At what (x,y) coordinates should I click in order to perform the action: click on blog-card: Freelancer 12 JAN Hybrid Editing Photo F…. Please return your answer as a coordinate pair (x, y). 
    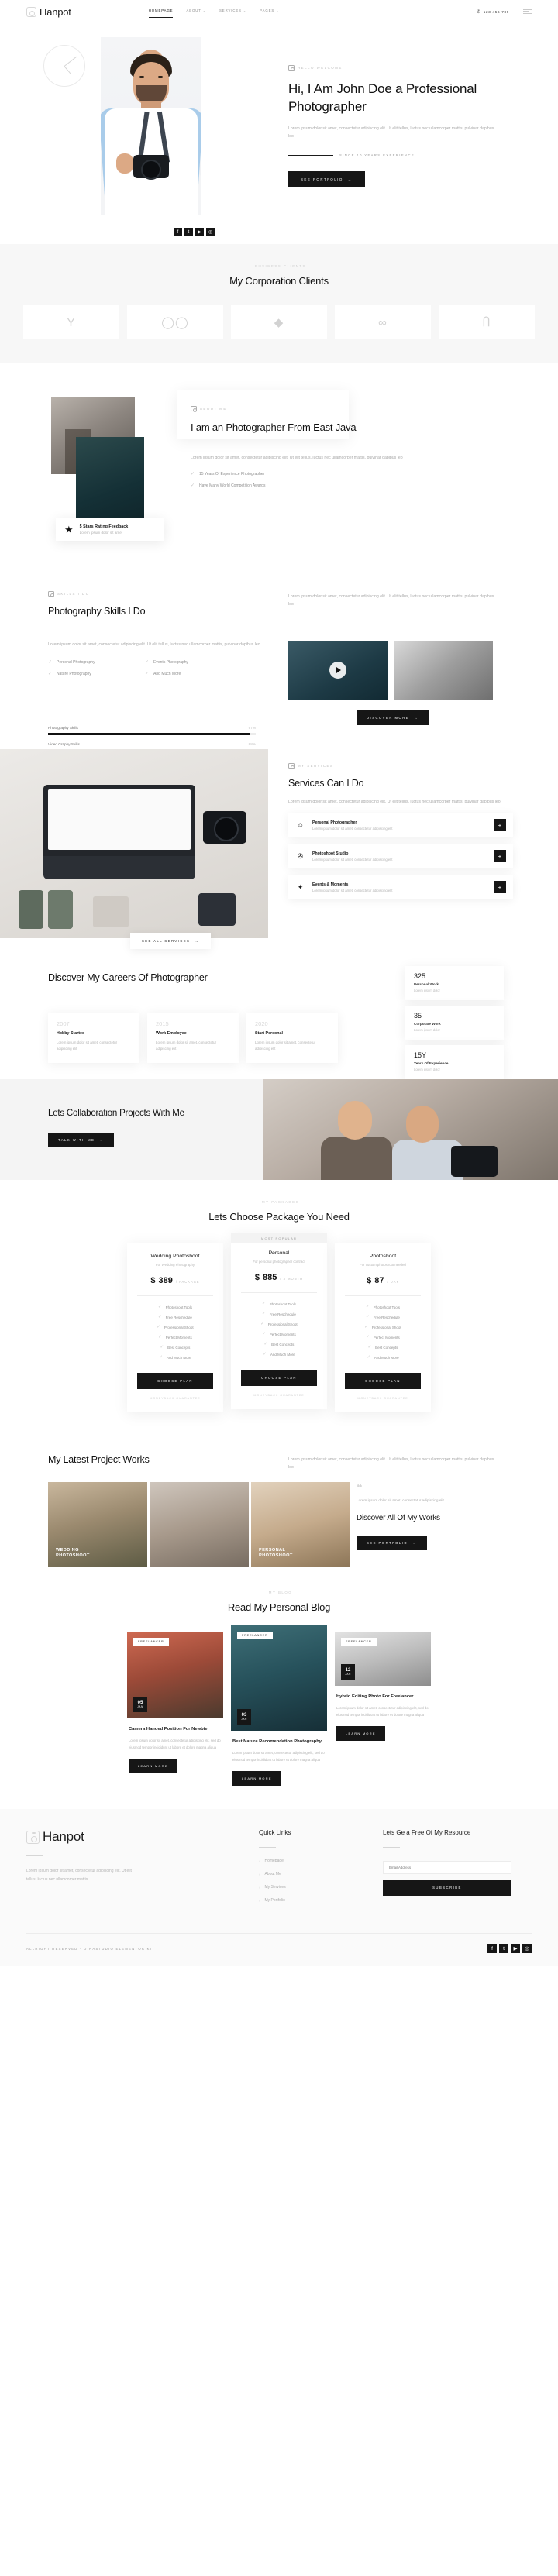
    Looking at the image, I should click on (383, 1687).